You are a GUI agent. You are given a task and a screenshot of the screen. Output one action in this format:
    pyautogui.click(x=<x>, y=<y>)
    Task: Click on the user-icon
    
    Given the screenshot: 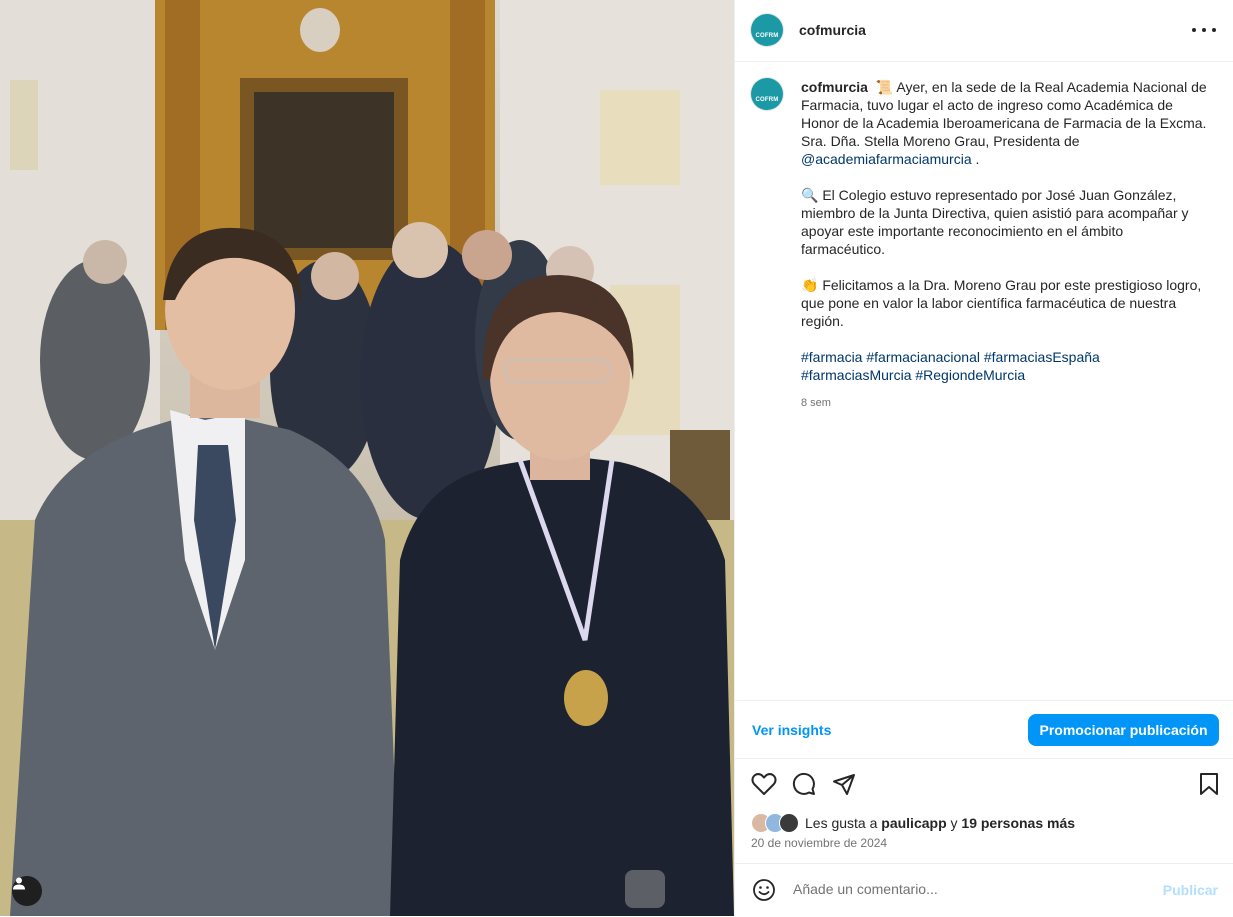 What is the action you would take?
    pyautogui.click(x=19, y=883)
    